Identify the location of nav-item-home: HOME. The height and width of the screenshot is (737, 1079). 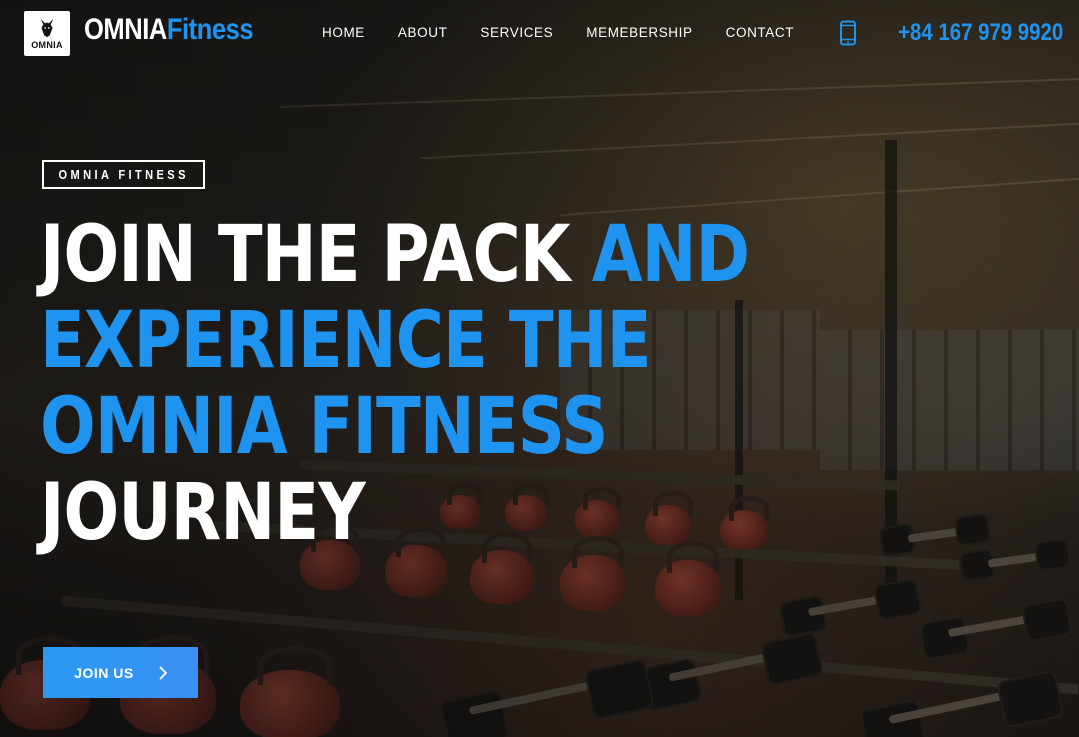
(343, 32).